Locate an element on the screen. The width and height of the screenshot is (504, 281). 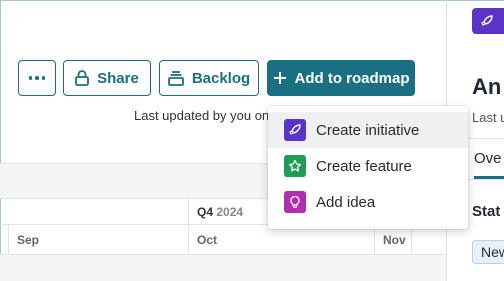
ellipsis-icon is located at coordinates (37, 78).